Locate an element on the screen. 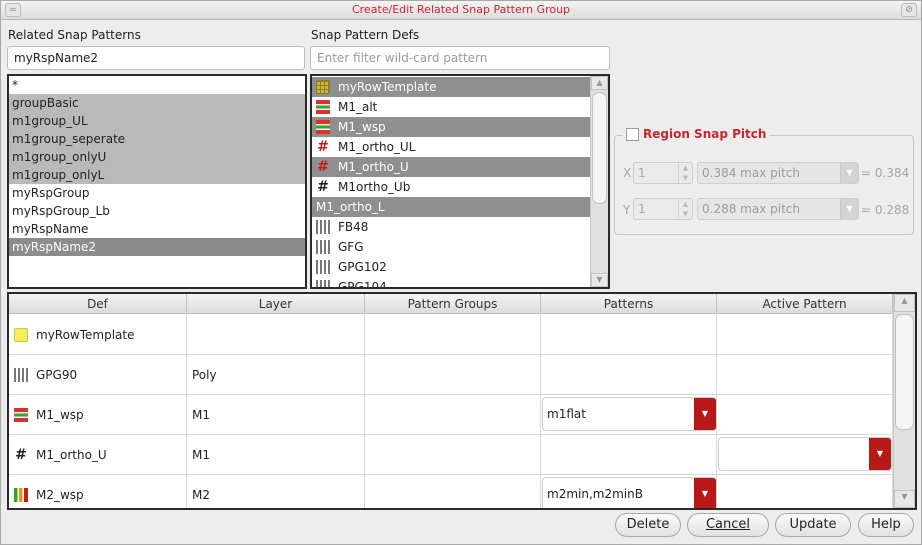  list-item: * is located at coordinates (157, 85).